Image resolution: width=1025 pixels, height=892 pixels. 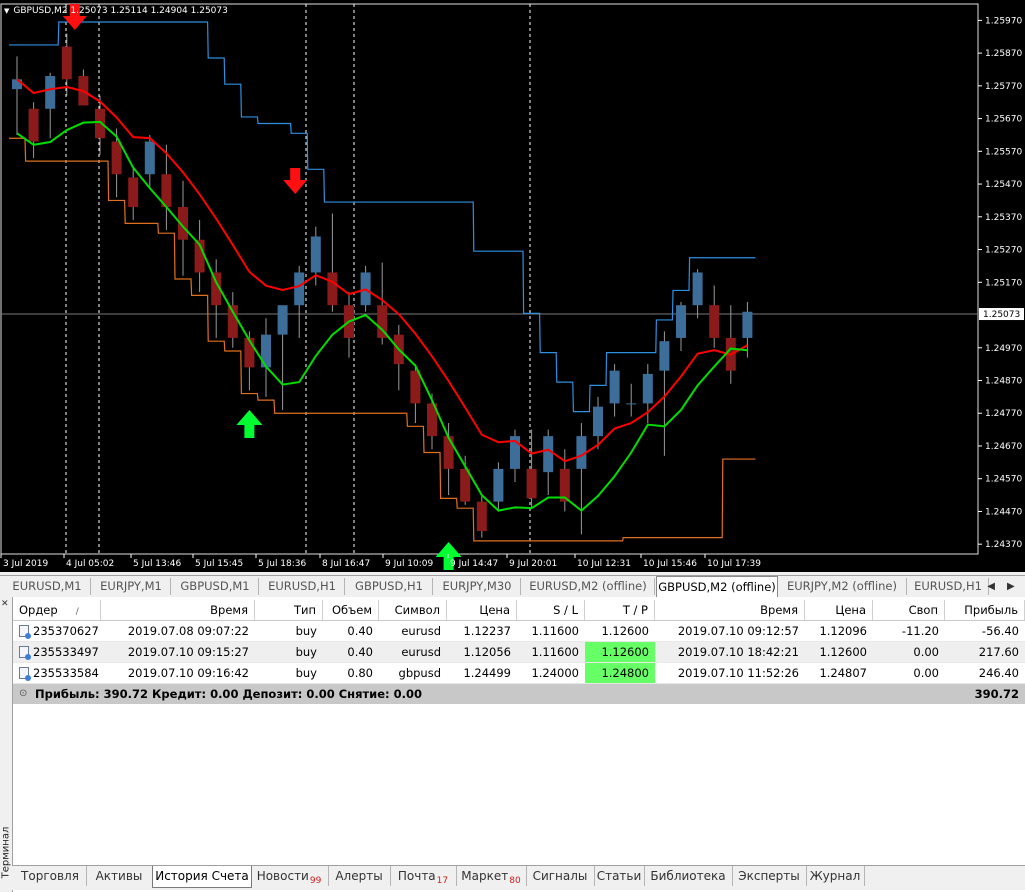 I want to click on terminal-tab: Статьи, so click(x=619, y=876).